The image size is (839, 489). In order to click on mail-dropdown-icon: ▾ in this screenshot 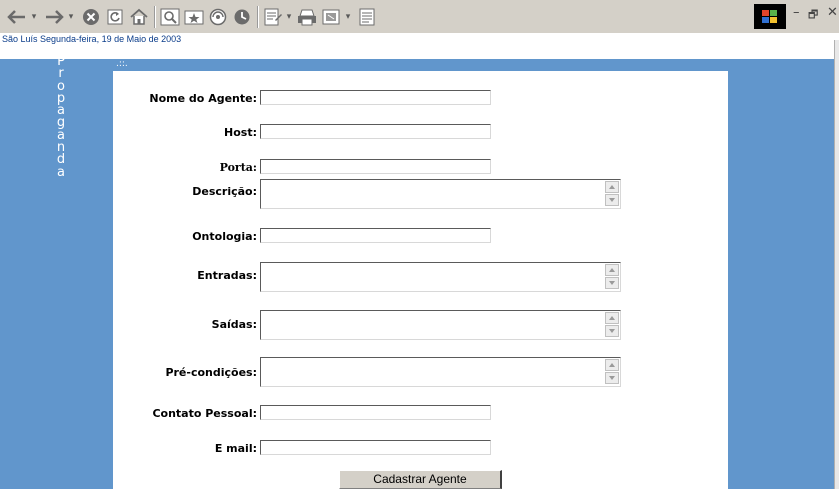, I will do `click(289, 17)`.